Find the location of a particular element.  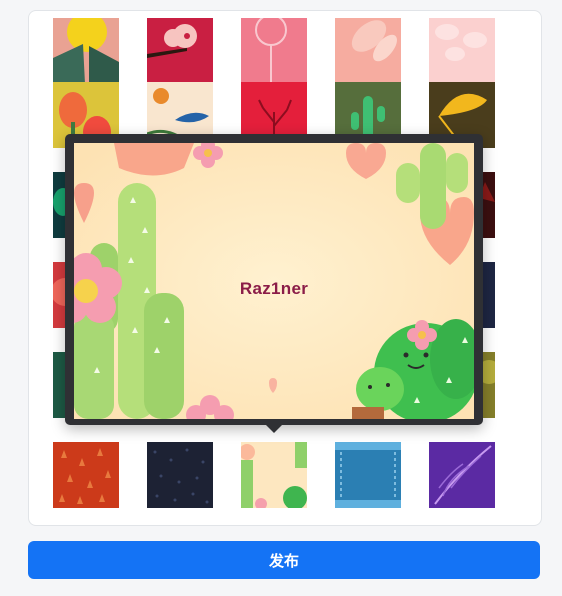

tile-pink-blossom is located at coordinates (180, 51).